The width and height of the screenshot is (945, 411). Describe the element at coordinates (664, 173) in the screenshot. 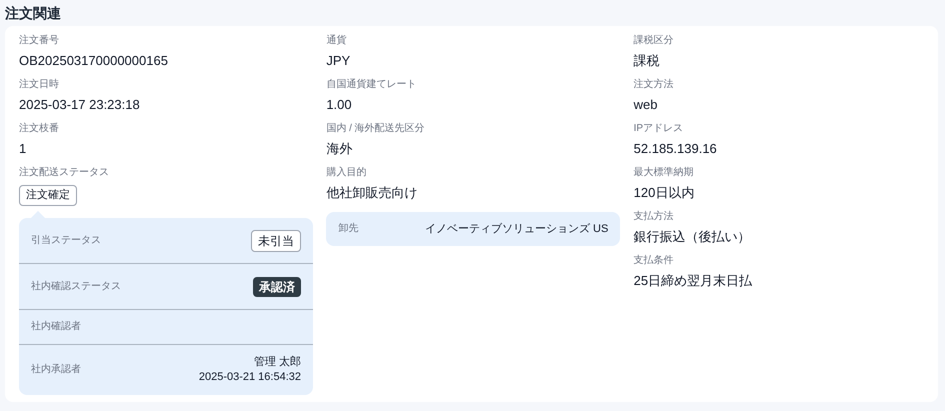

I see `field-label: 最大標準納期` at that location.